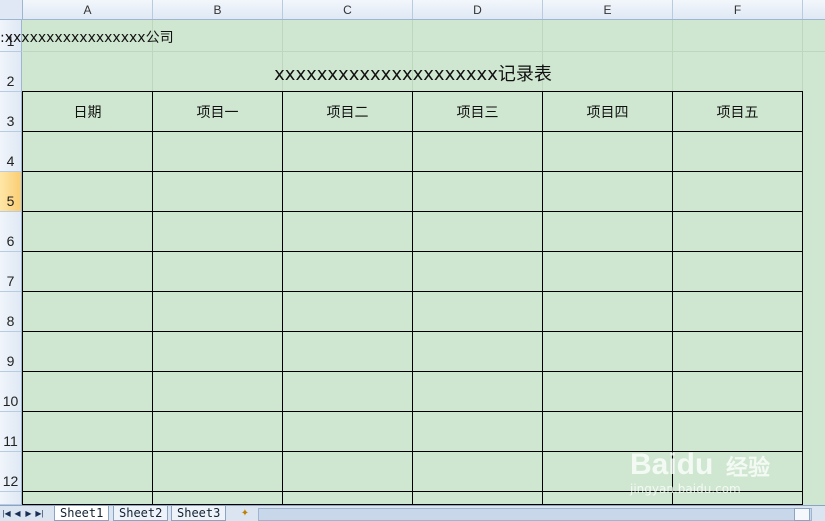  What do you see at coordinates (141, 513) in the screenshot?
I see `sheet-tab-sheet2: Sheet2` at bounding box center [141, 513].